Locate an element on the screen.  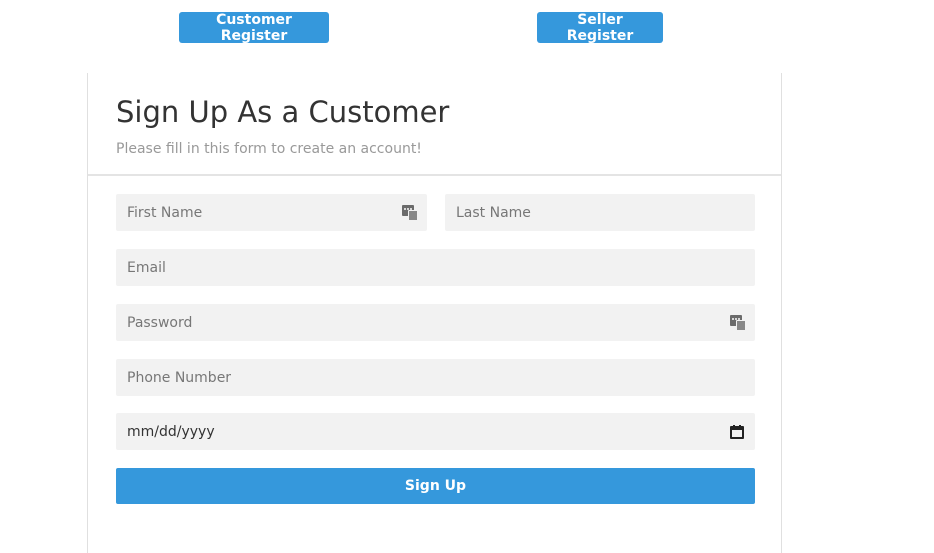
date-placeholder: mm/dd/yyyy is located at coordinates (171, 431).